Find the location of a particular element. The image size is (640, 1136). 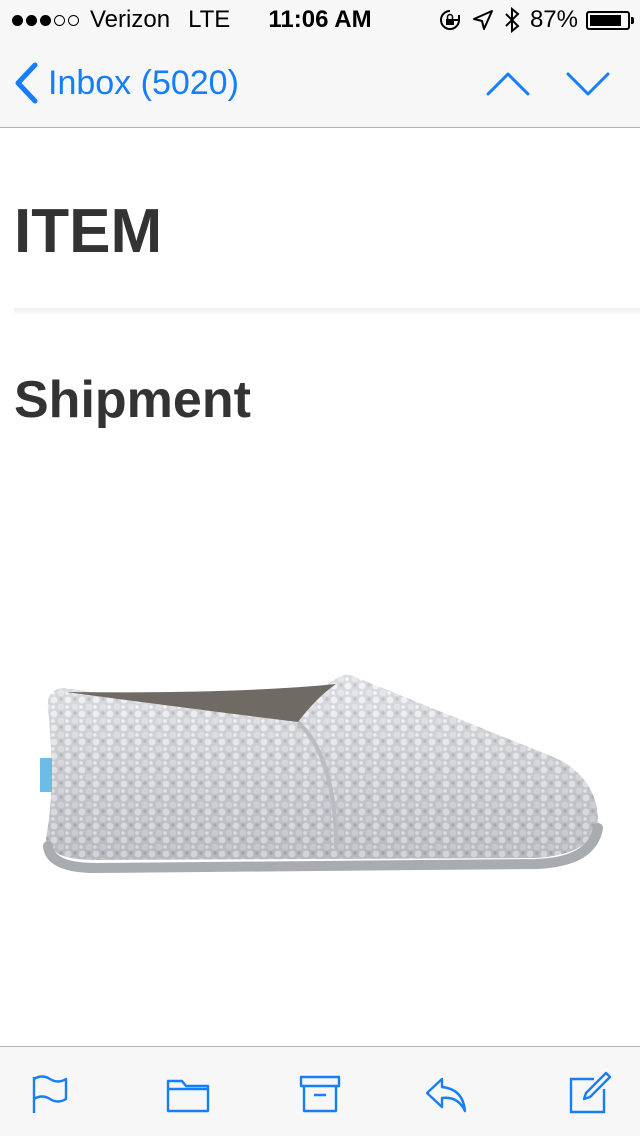

chevron-left-icon is located at coordinates (26, 83).